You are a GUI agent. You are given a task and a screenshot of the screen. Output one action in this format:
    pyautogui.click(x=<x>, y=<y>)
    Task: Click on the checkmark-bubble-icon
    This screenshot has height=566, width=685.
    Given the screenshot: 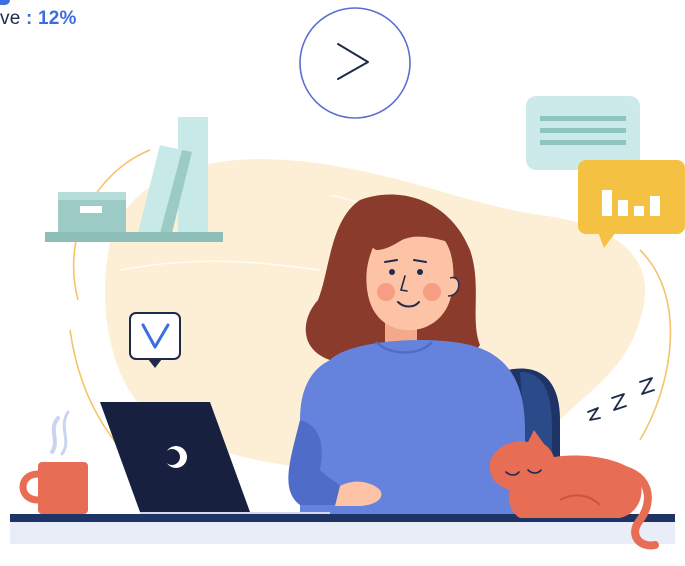 What is the action you would take?
    pyautogui.click(x=155, y=340)
    